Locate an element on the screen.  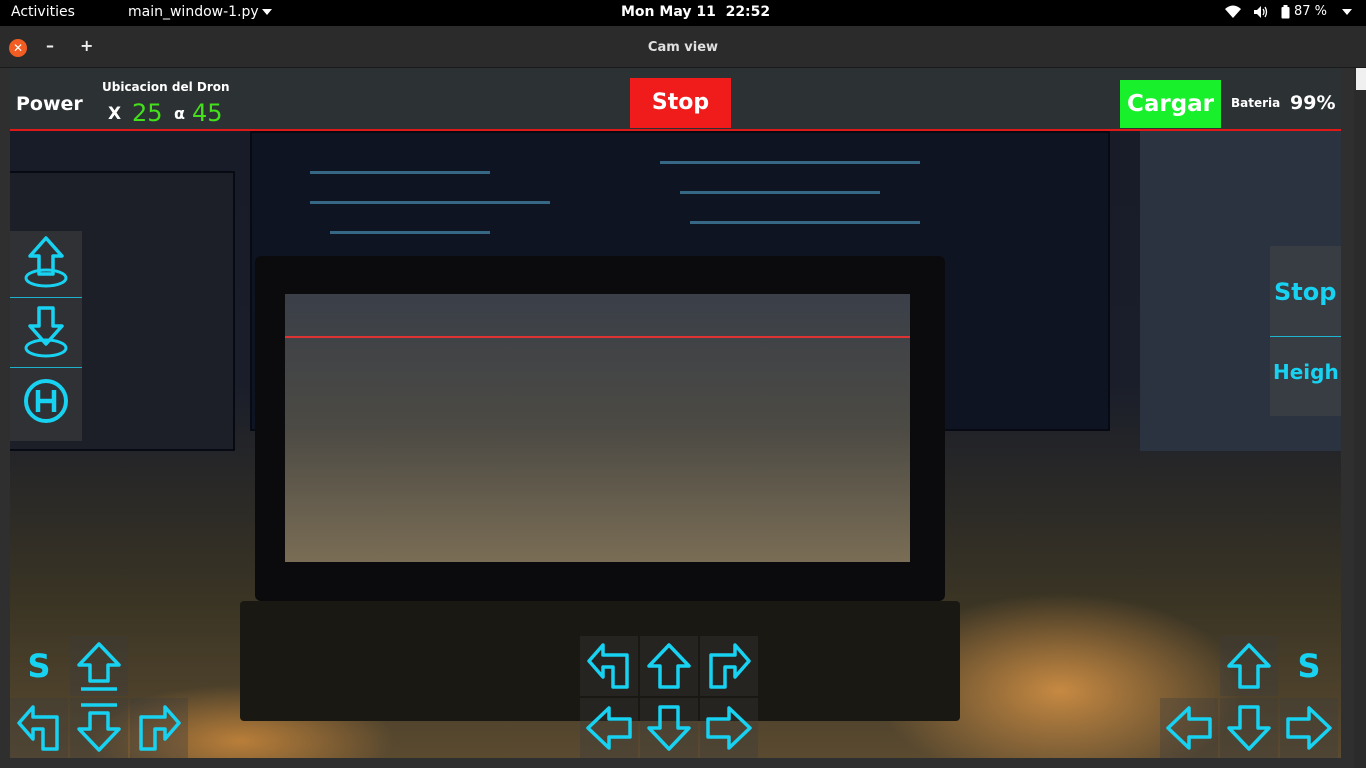
backward-slow-button is located at coordinates (99, 728).